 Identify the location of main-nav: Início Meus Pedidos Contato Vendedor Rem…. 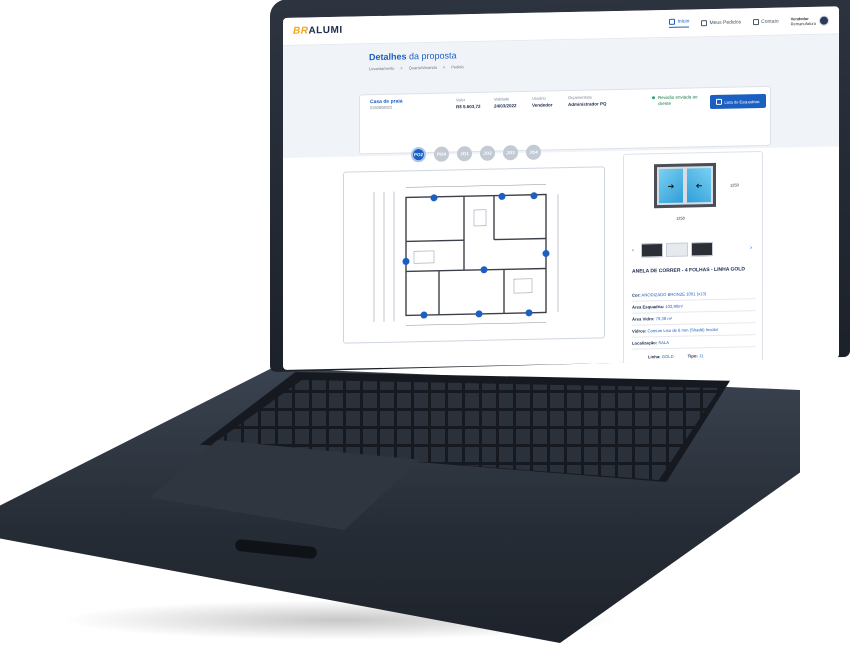
(749, 21).